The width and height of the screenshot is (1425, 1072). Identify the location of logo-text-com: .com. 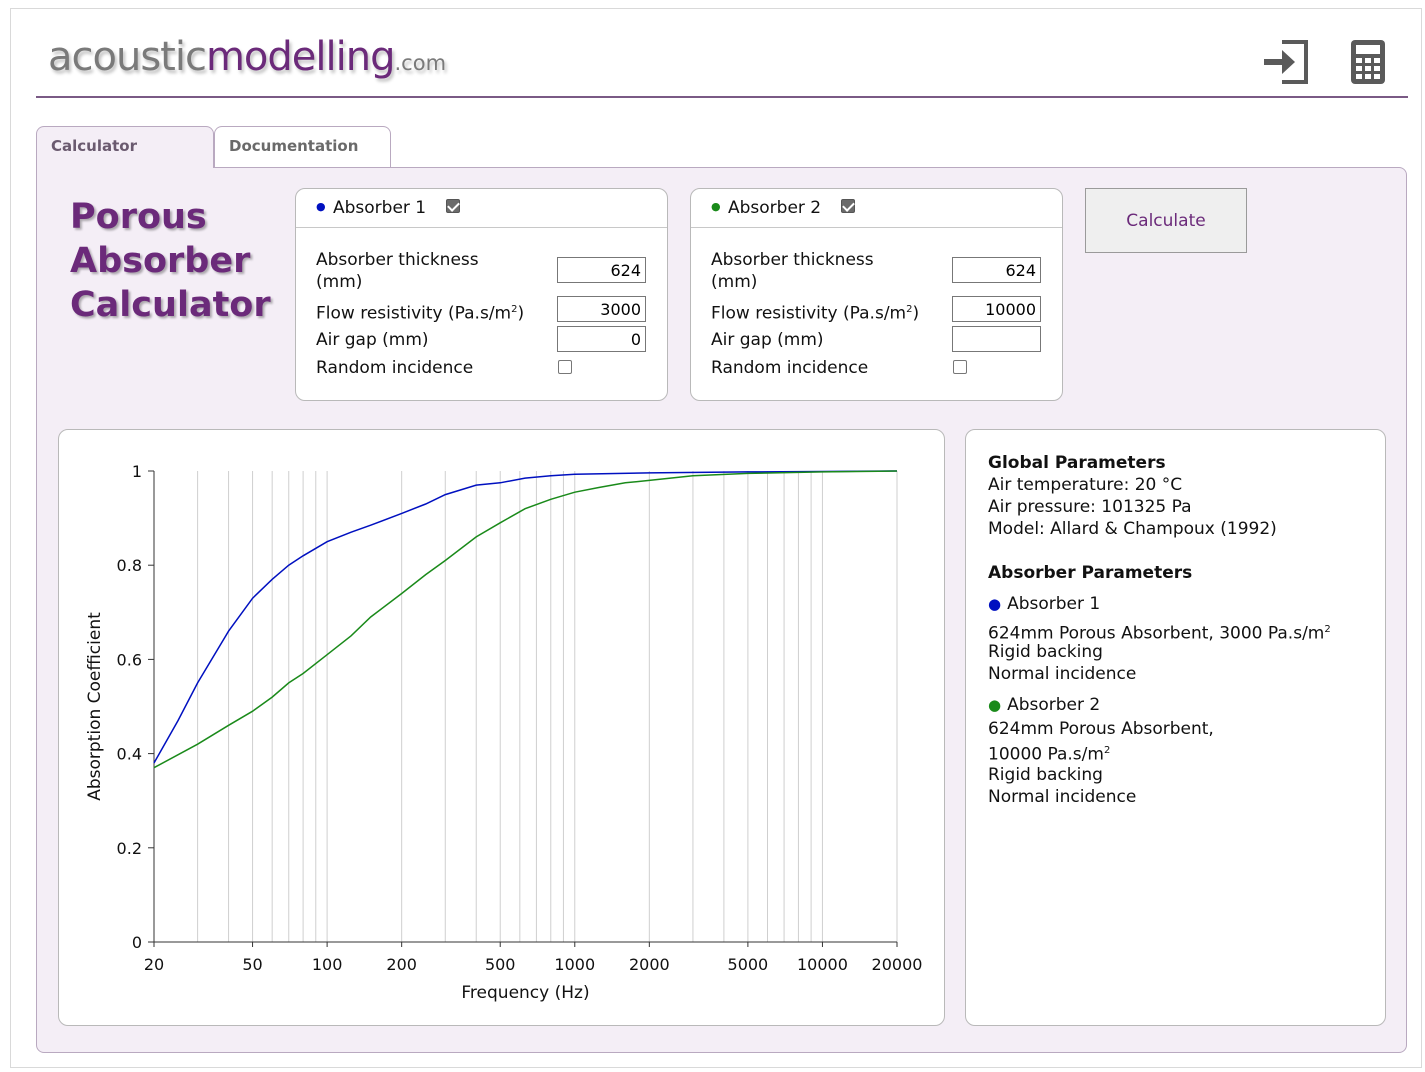
(420, 63).